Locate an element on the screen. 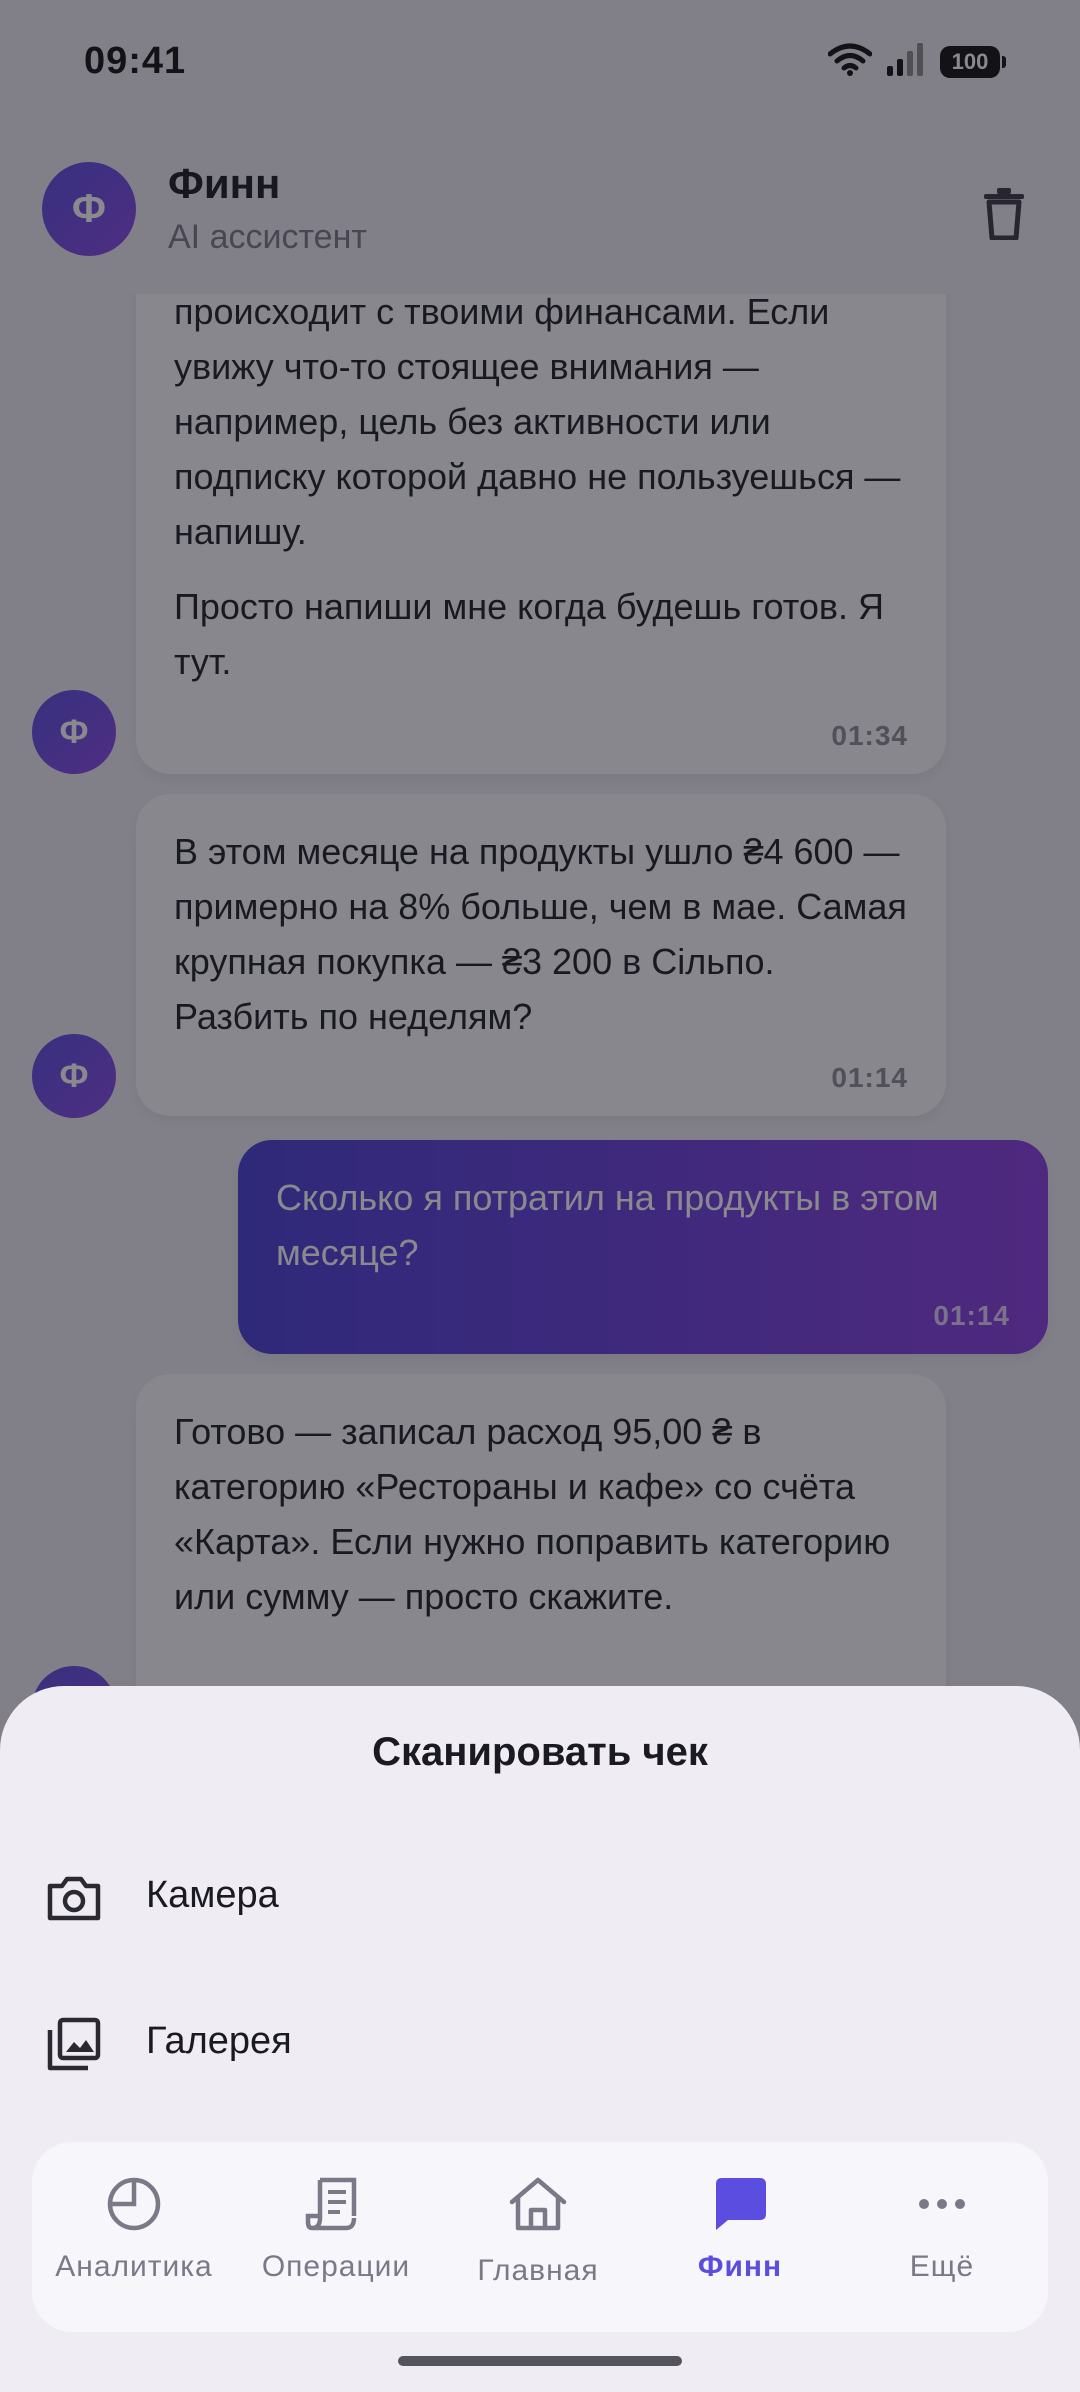 The height and width of the screenshot is (2392, 1080). gallery-icon is located at coordinates (74, 2044).